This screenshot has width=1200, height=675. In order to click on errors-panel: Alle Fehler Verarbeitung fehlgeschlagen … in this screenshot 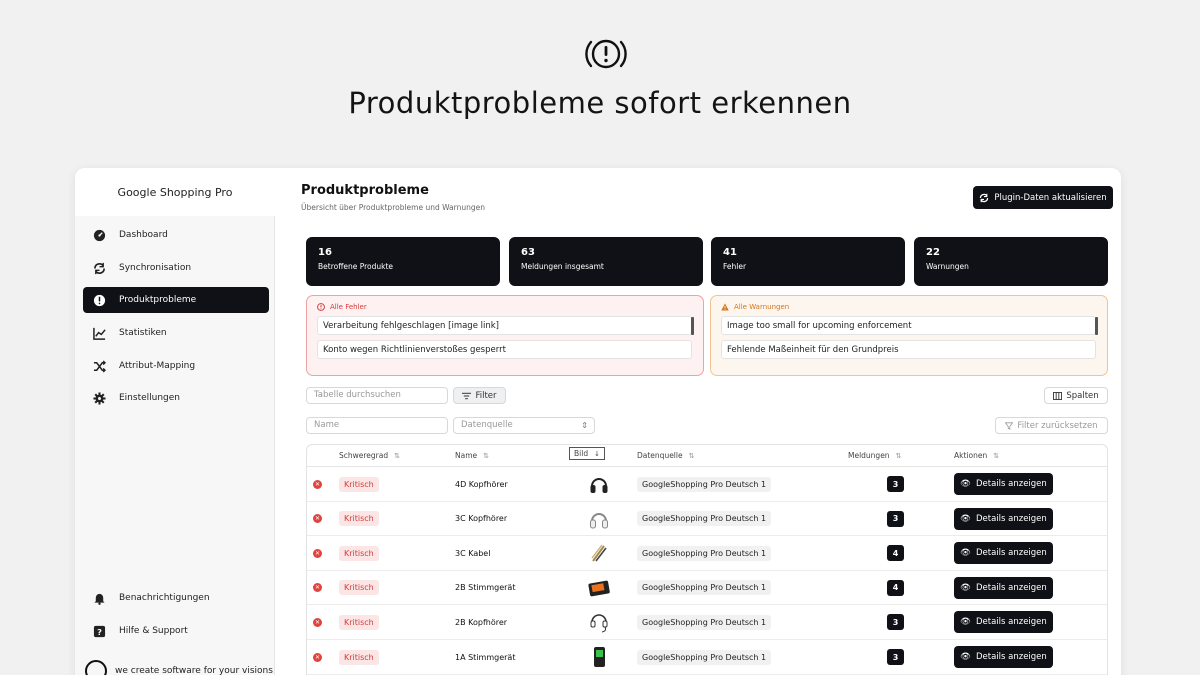, I will do `click(505, 335)`.